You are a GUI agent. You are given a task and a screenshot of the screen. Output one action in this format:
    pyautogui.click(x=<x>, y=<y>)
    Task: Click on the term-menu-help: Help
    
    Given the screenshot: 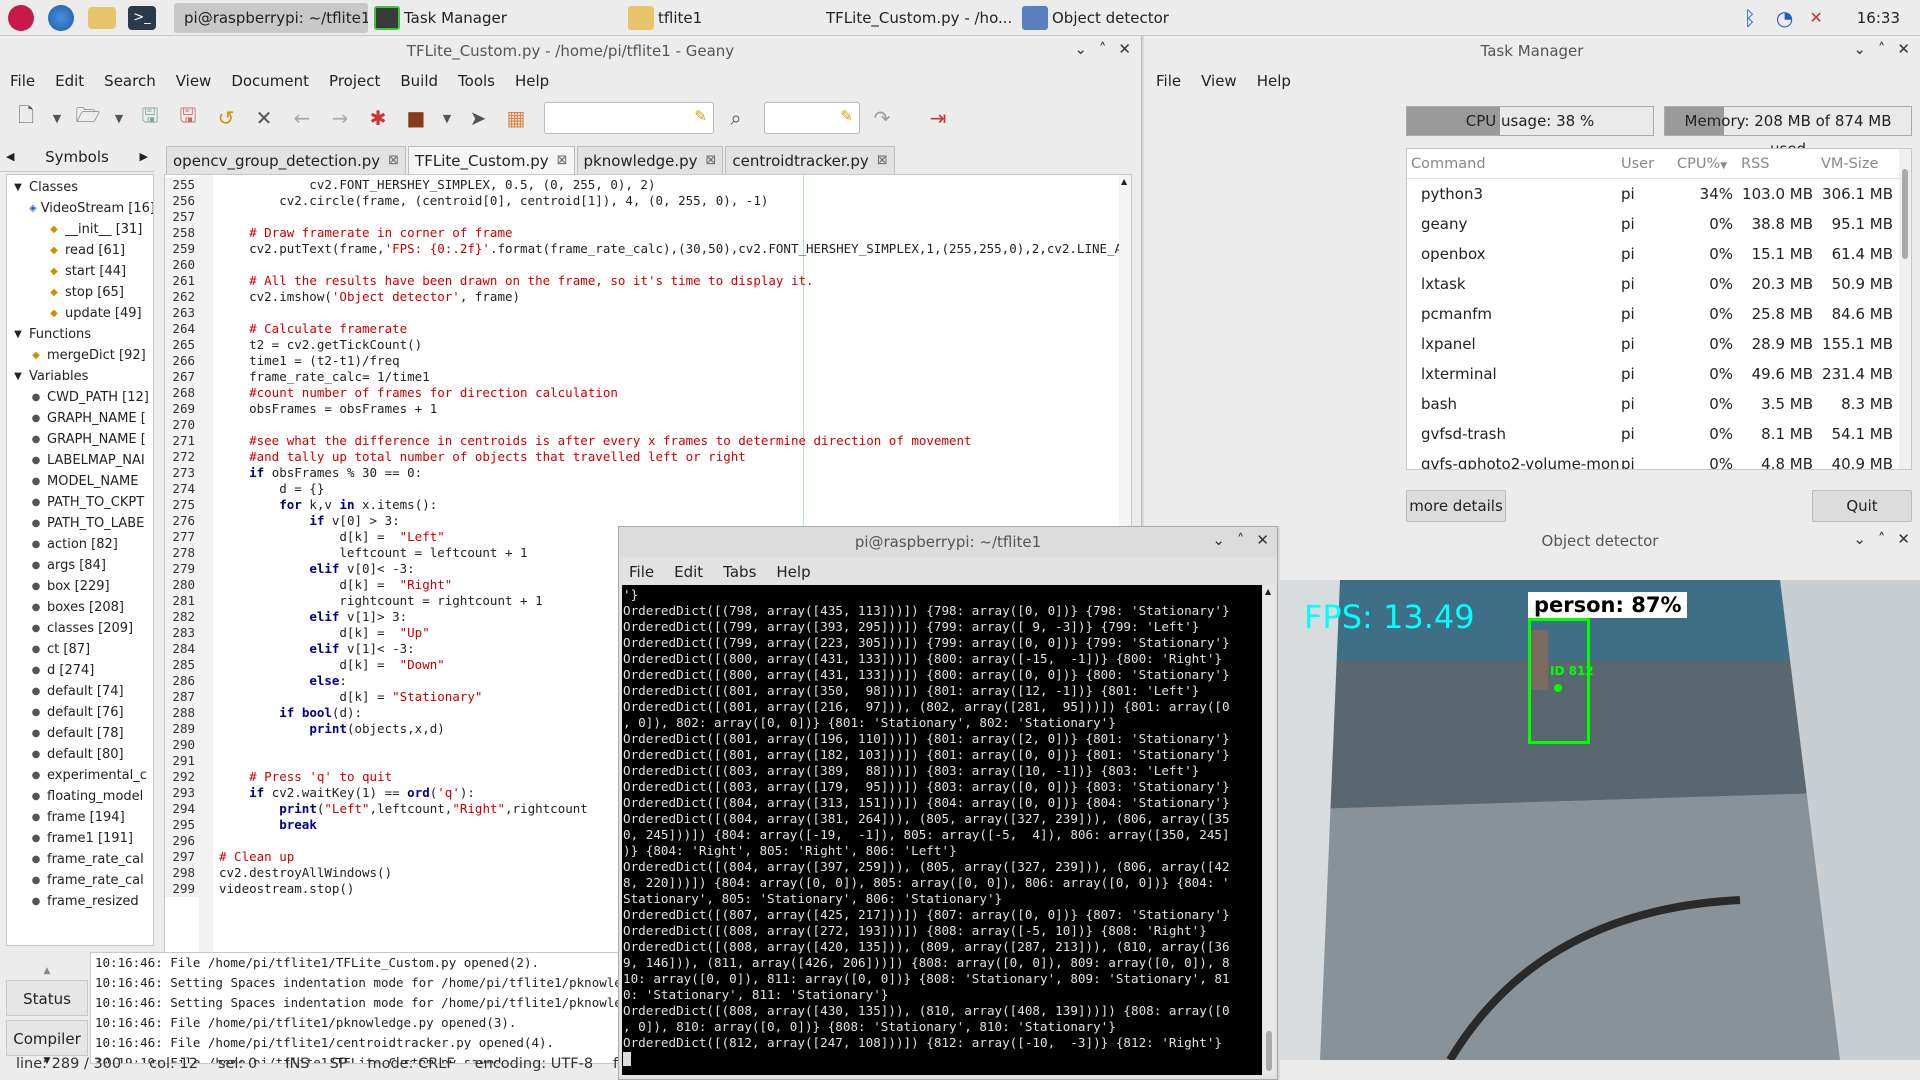 What is the action you would take?
    pyautogui.click(x=793, y=572)
    